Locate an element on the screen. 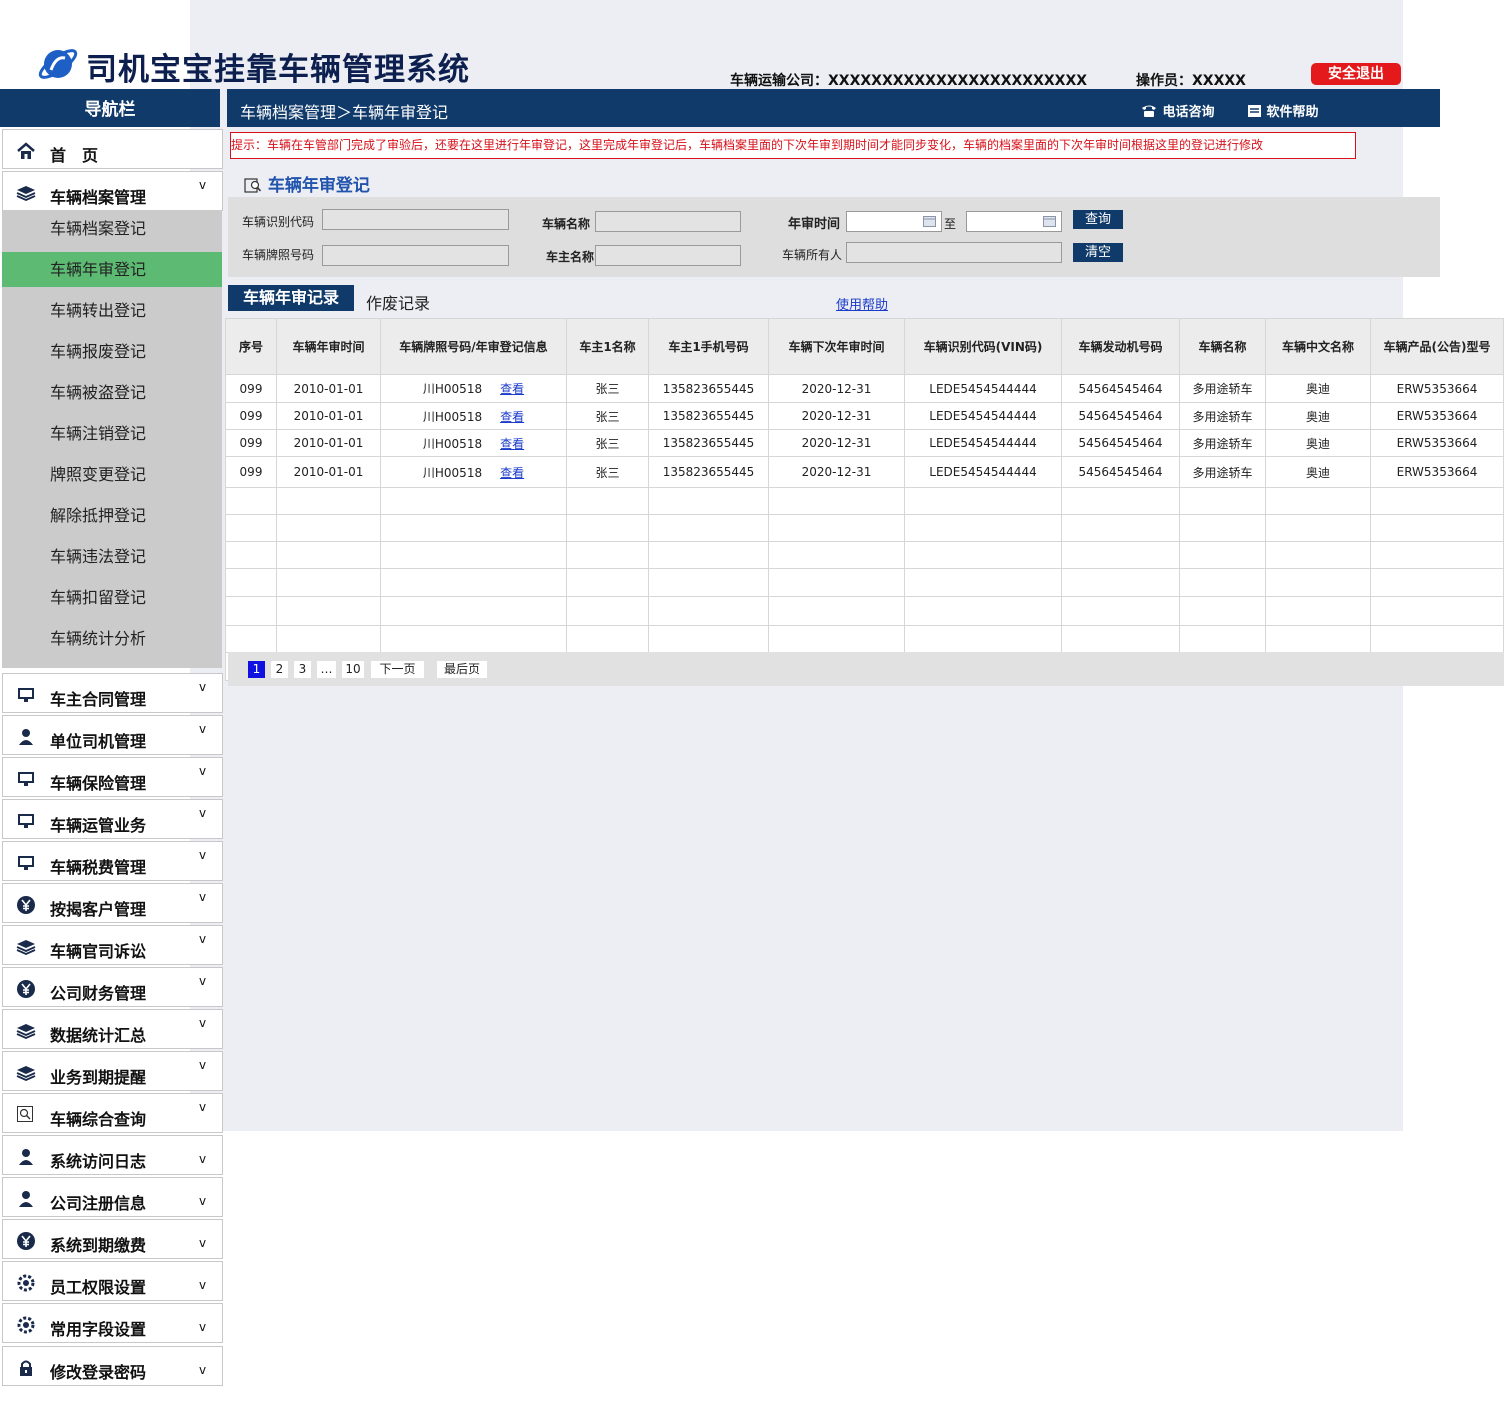 The height and width of the screenshot is (1405, 1504). sidebar-subitem: 车辆注销登记 is located at coordinates (112, 433).